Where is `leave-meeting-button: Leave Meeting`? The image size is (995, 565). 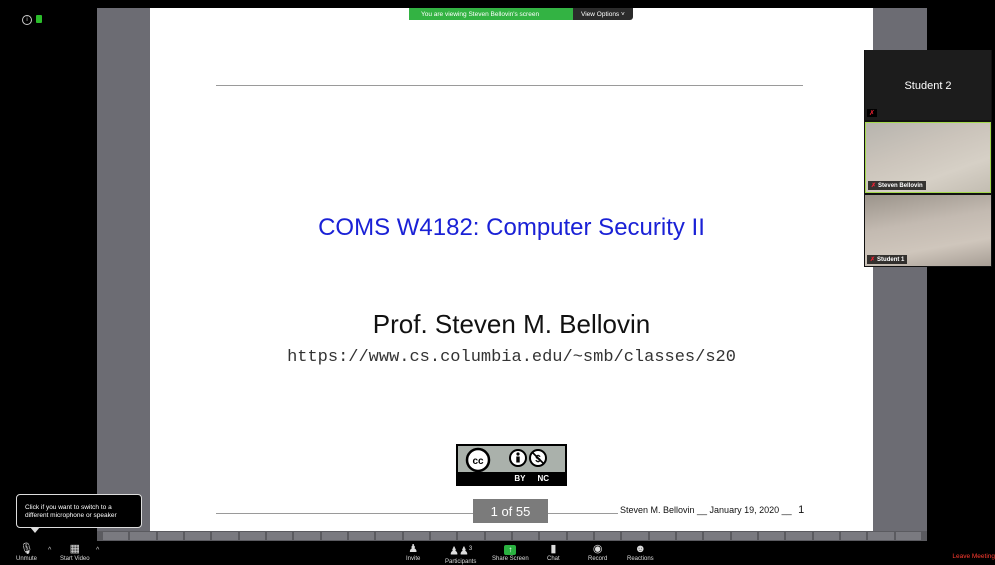 leave-meeting-button: Leave Meeting is located at coordinates (973, 556).